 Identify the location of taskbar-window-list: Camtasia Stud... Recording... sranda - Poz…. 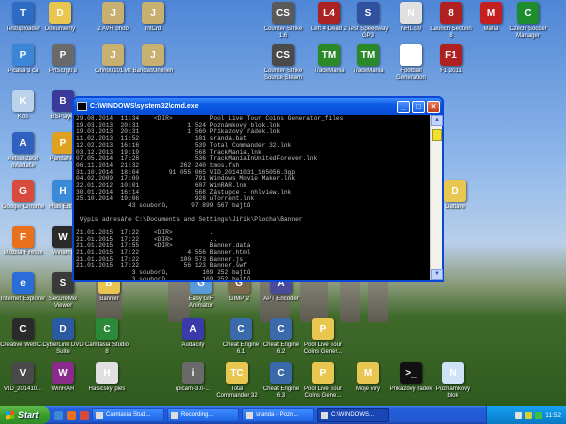
(239, 415).